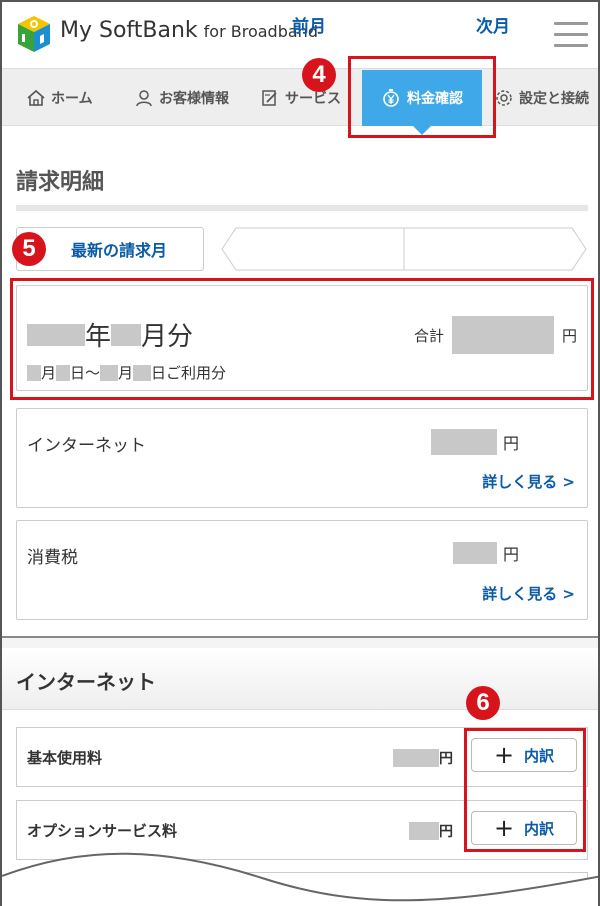 The height and width of the screenshot is (906, 600). I want to click on tab-next-month: 次月, so click(493, 24).